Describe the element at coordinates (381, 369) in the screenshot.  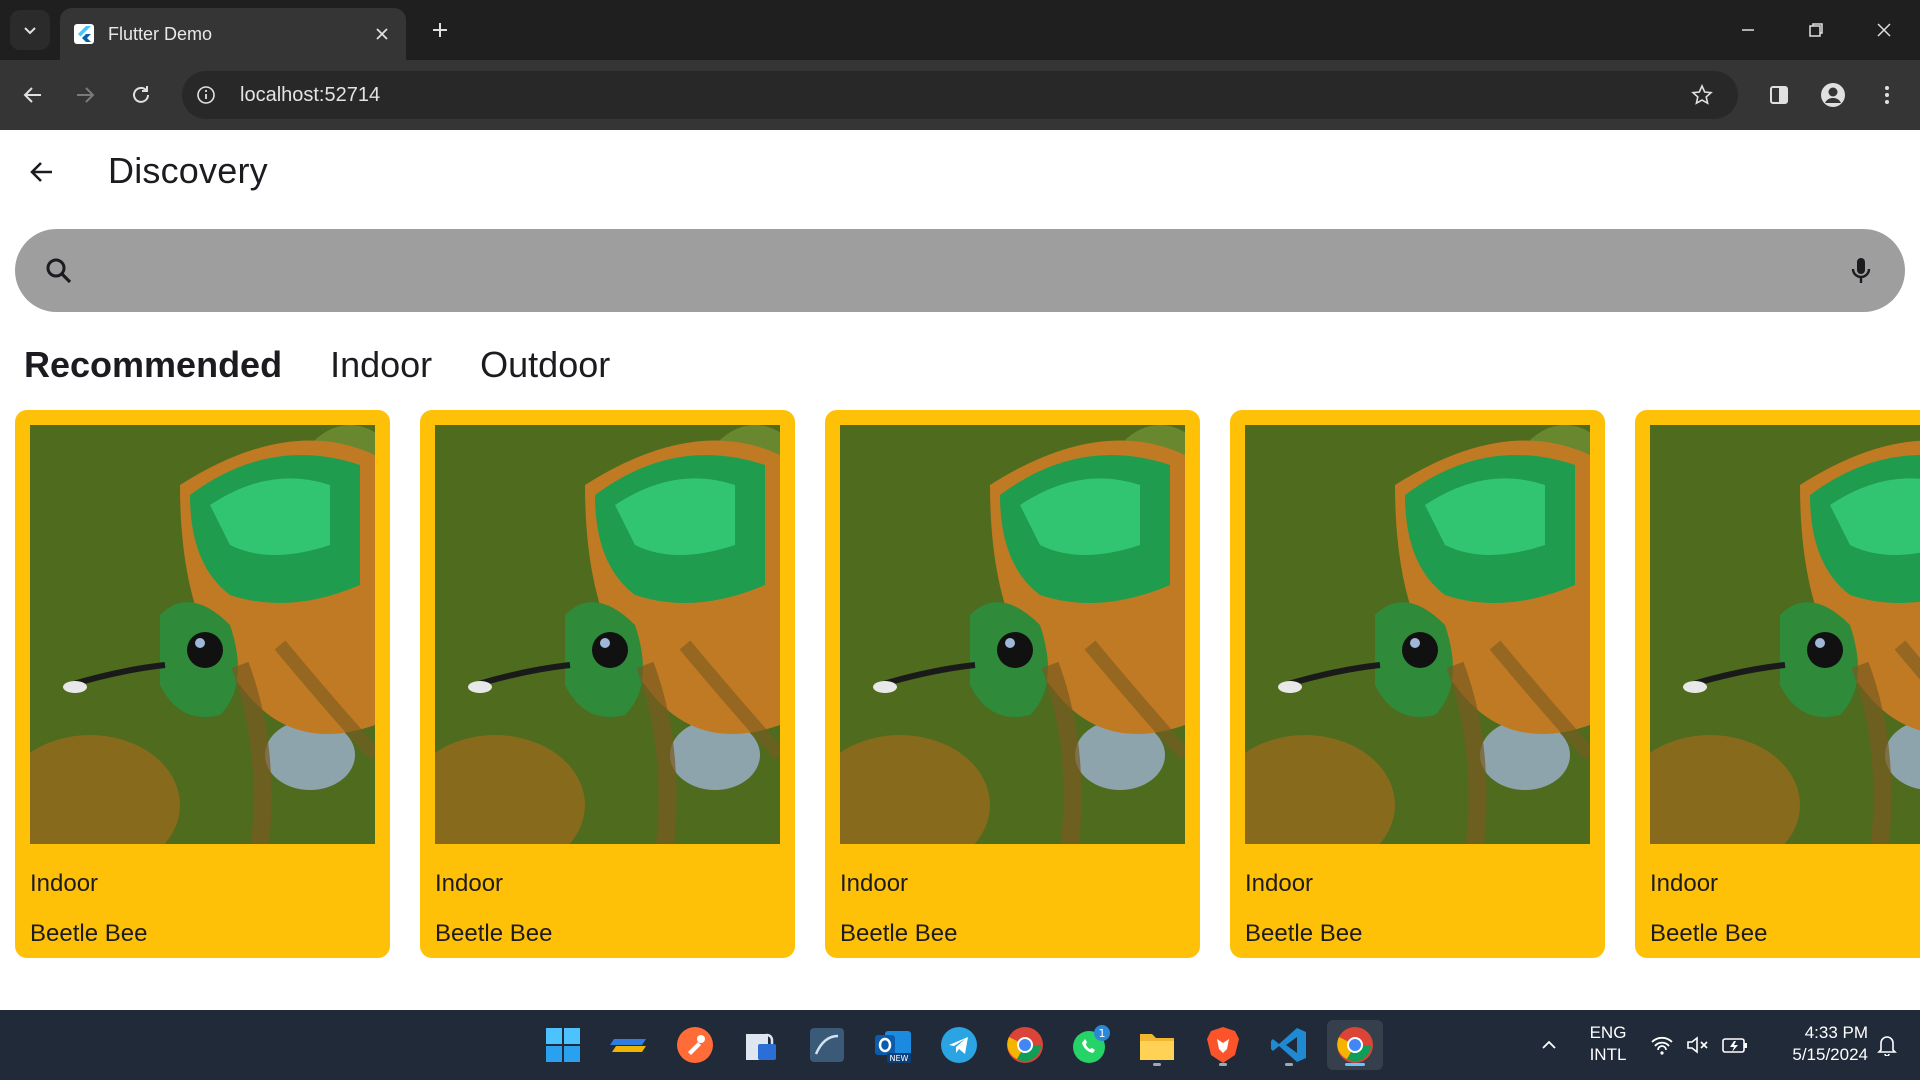
I see `tab-indoor: Indoor` at that location.